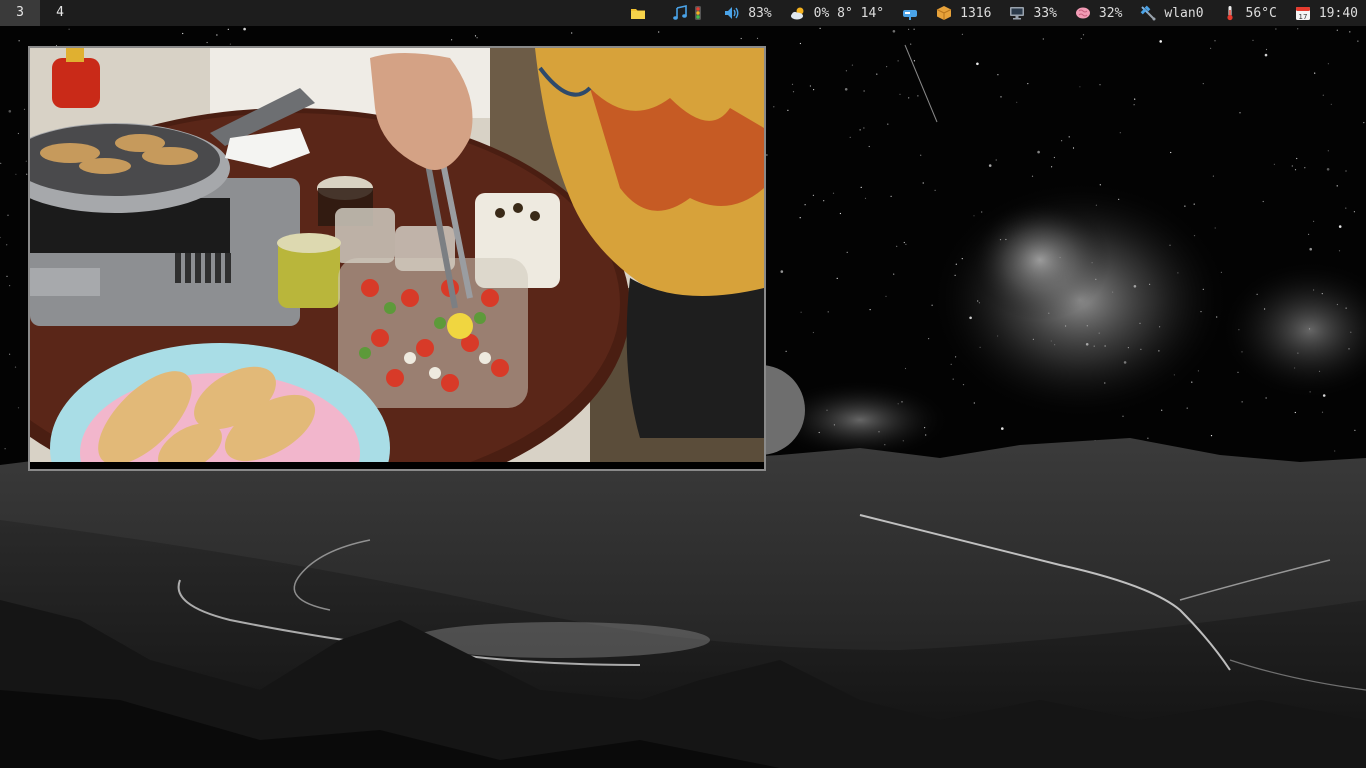  I want to click on cpu-block: 33%, so click(1033, 13).